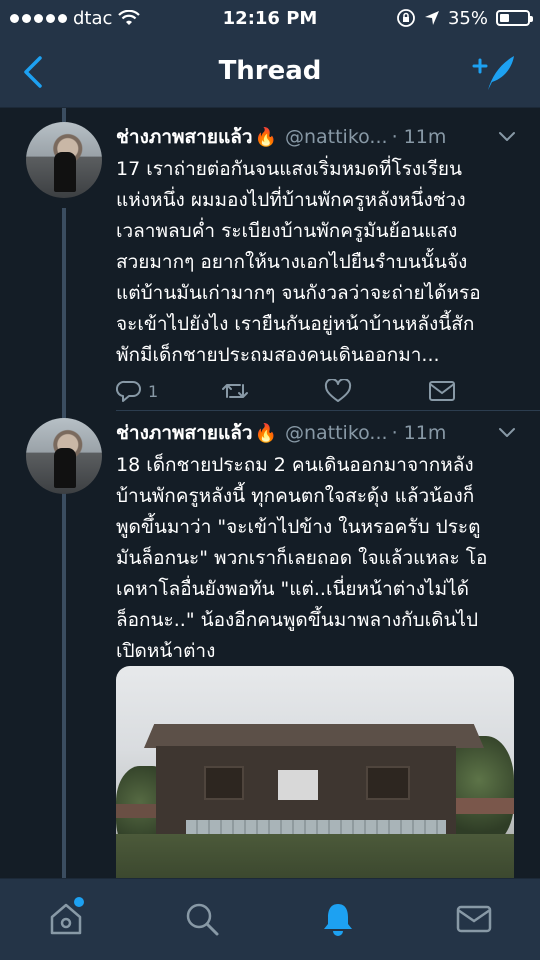 This screenshot has height=960, width=540. Describe the element at coordinates (168, 391) in the screenshot. I see `reply-button: 1` at that location.